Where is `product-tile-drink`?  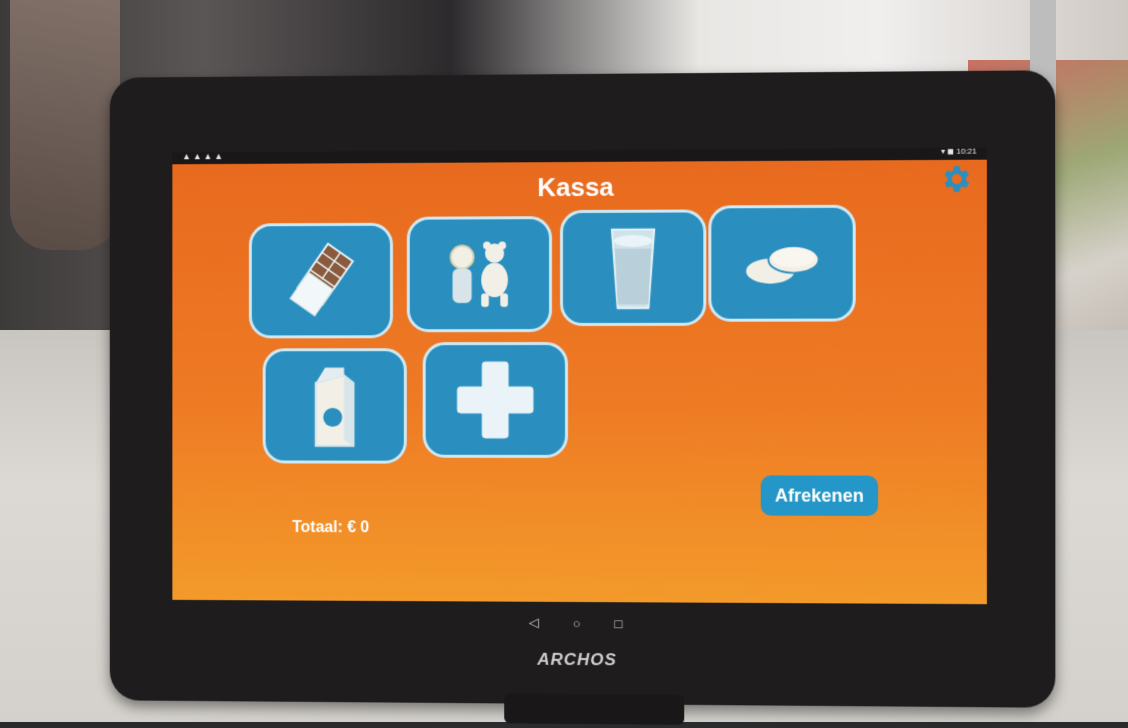 product-tile-drink is located at coordinates (633, 267).